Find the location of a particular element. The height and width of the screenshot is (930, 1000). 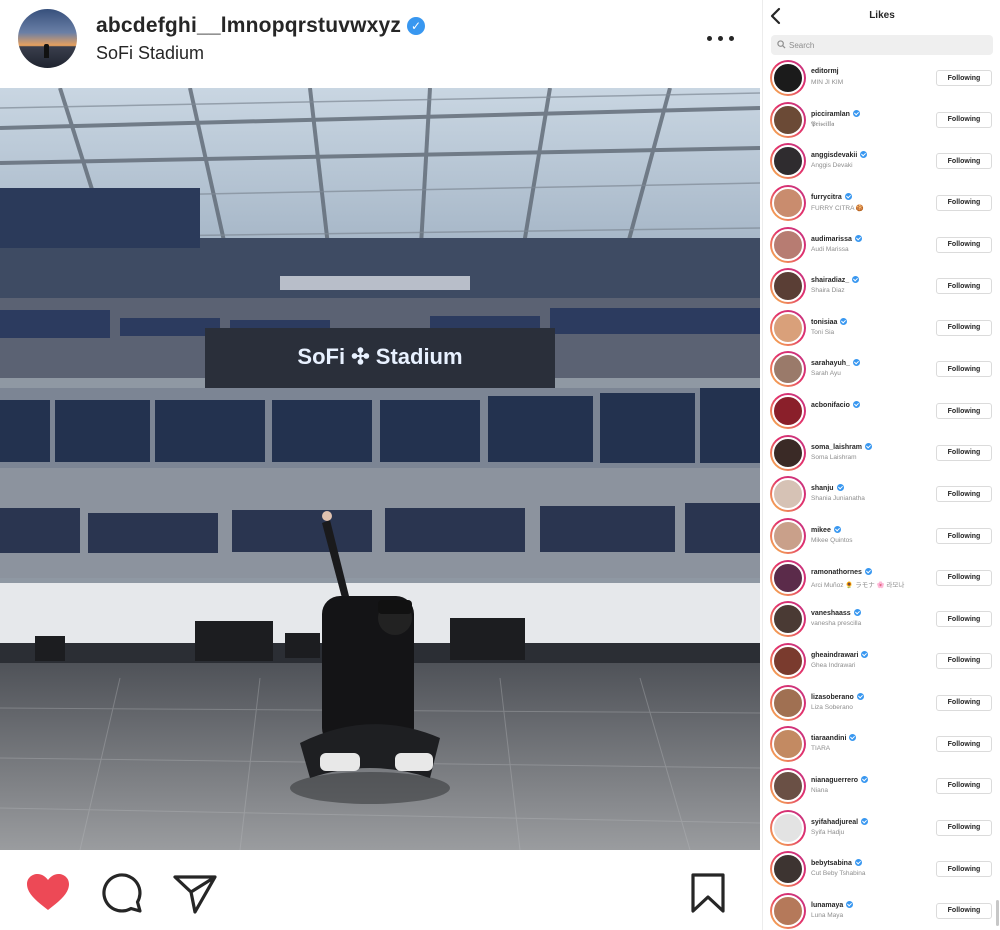

post-avatar is located at coordinates (47, 38).